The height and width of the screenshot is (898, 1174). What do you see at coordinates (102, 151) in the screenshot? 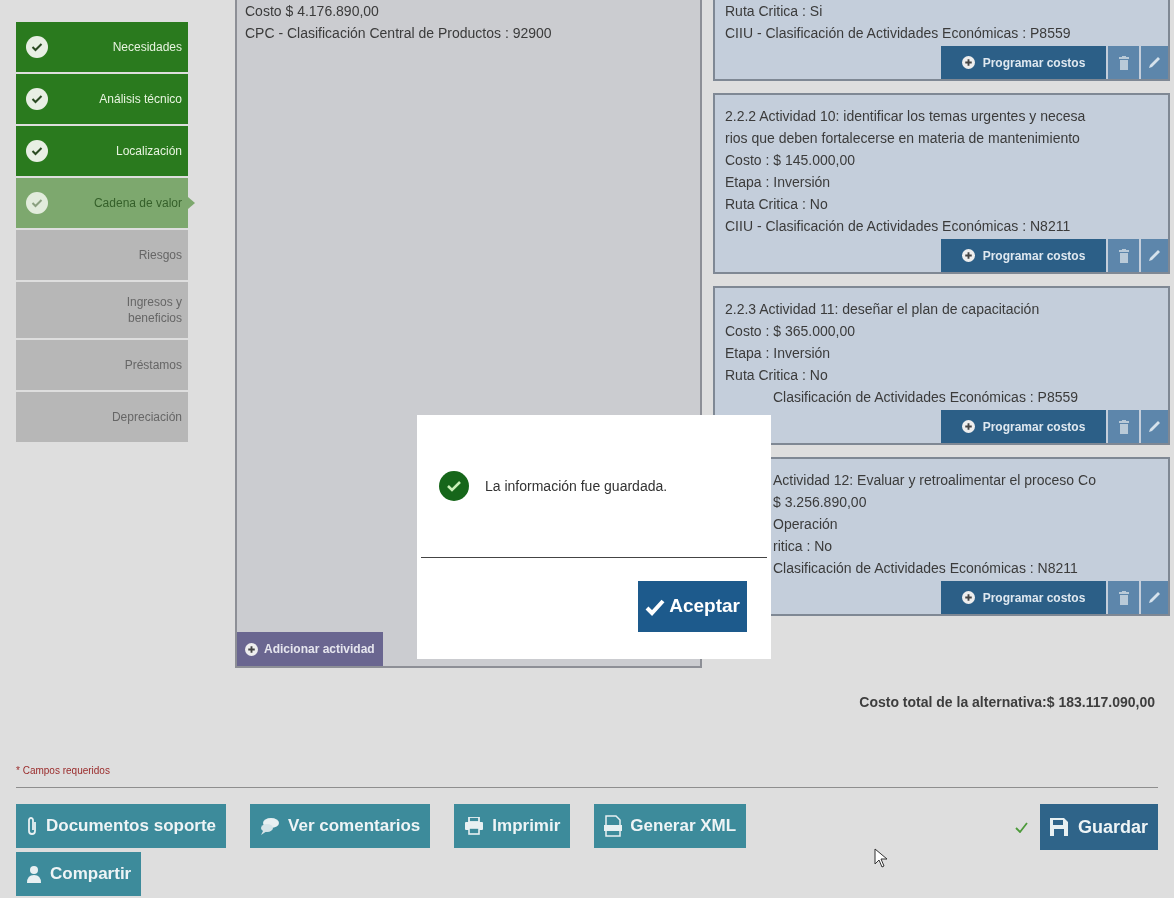
I see `step-tab: Localización` at bounding box center [102, 151].